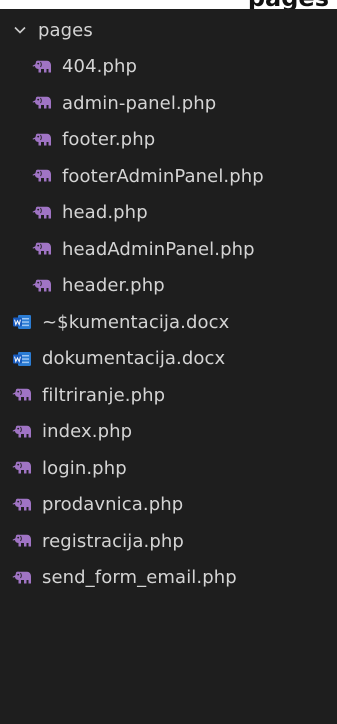  Describe the element at coordinates (84, 468) in the screenshot. I see `file-label: login.php` at that location.